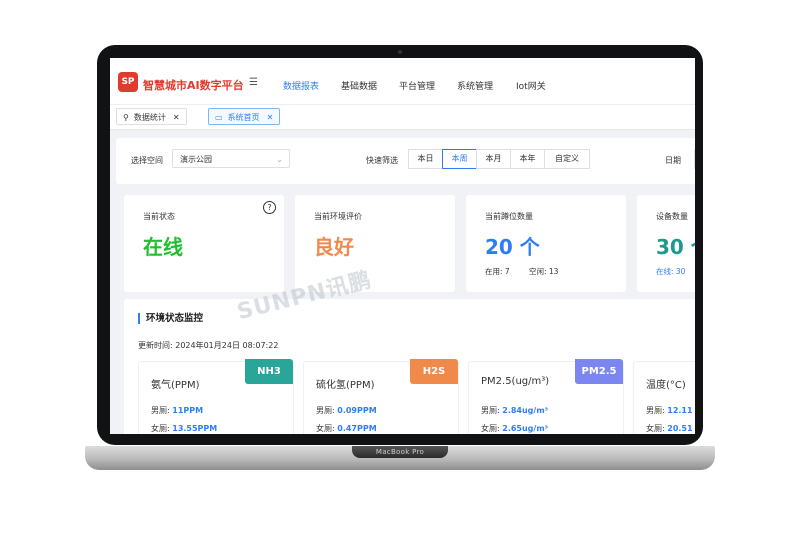 Image resolution: width=800 pixels, height=550 pixels. What do you see at coordinates (159, 216) in the screenshot?
I see `stat-label: 当前状态` at bounding box center [159, 216].